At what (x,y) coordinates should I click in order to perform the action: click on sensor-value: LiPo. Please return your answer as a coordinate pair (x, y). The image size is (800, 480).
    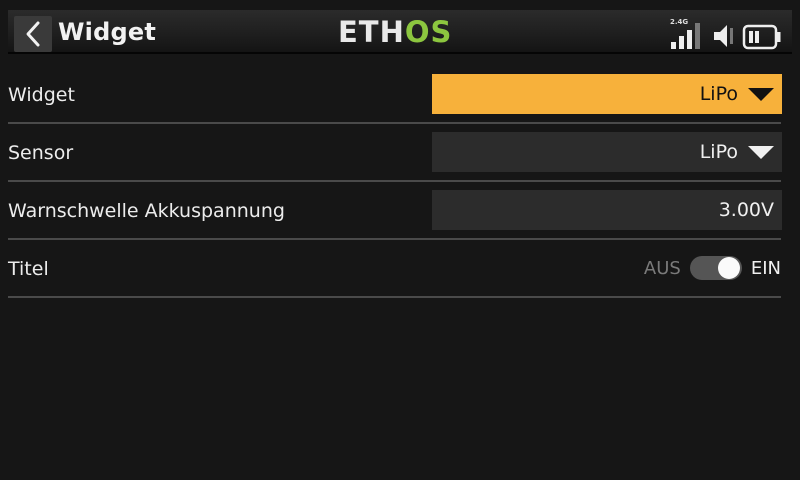
    Looking at the image, I should click on (718, 152).